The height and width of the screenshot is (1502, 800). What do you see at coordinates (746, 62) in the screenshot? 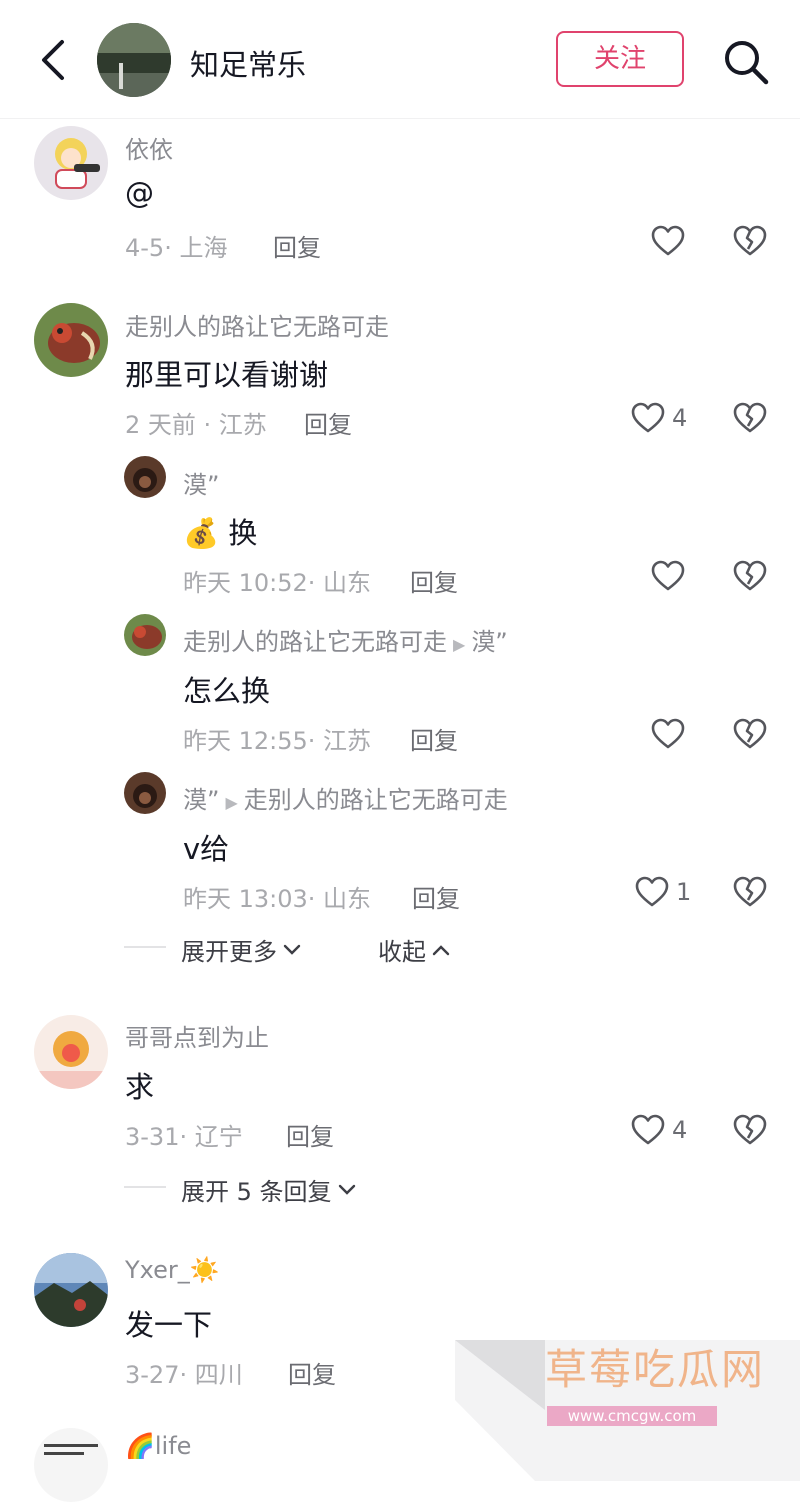
I see `search-icon` at bounding box center [746, 62].